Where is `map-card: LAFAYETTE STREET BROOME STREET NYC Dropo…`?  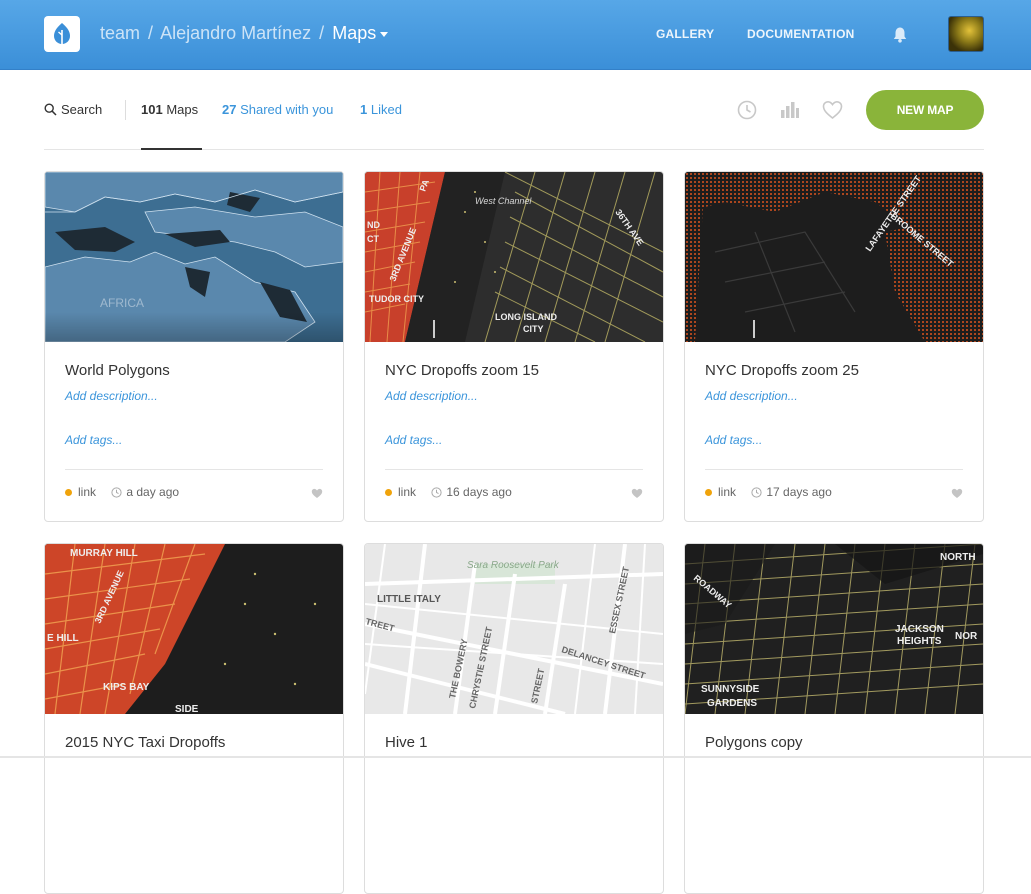
map-card: LAFAYETTE STREET BROOME STREET NYC Dropo… is located at coordinates (834, 346).